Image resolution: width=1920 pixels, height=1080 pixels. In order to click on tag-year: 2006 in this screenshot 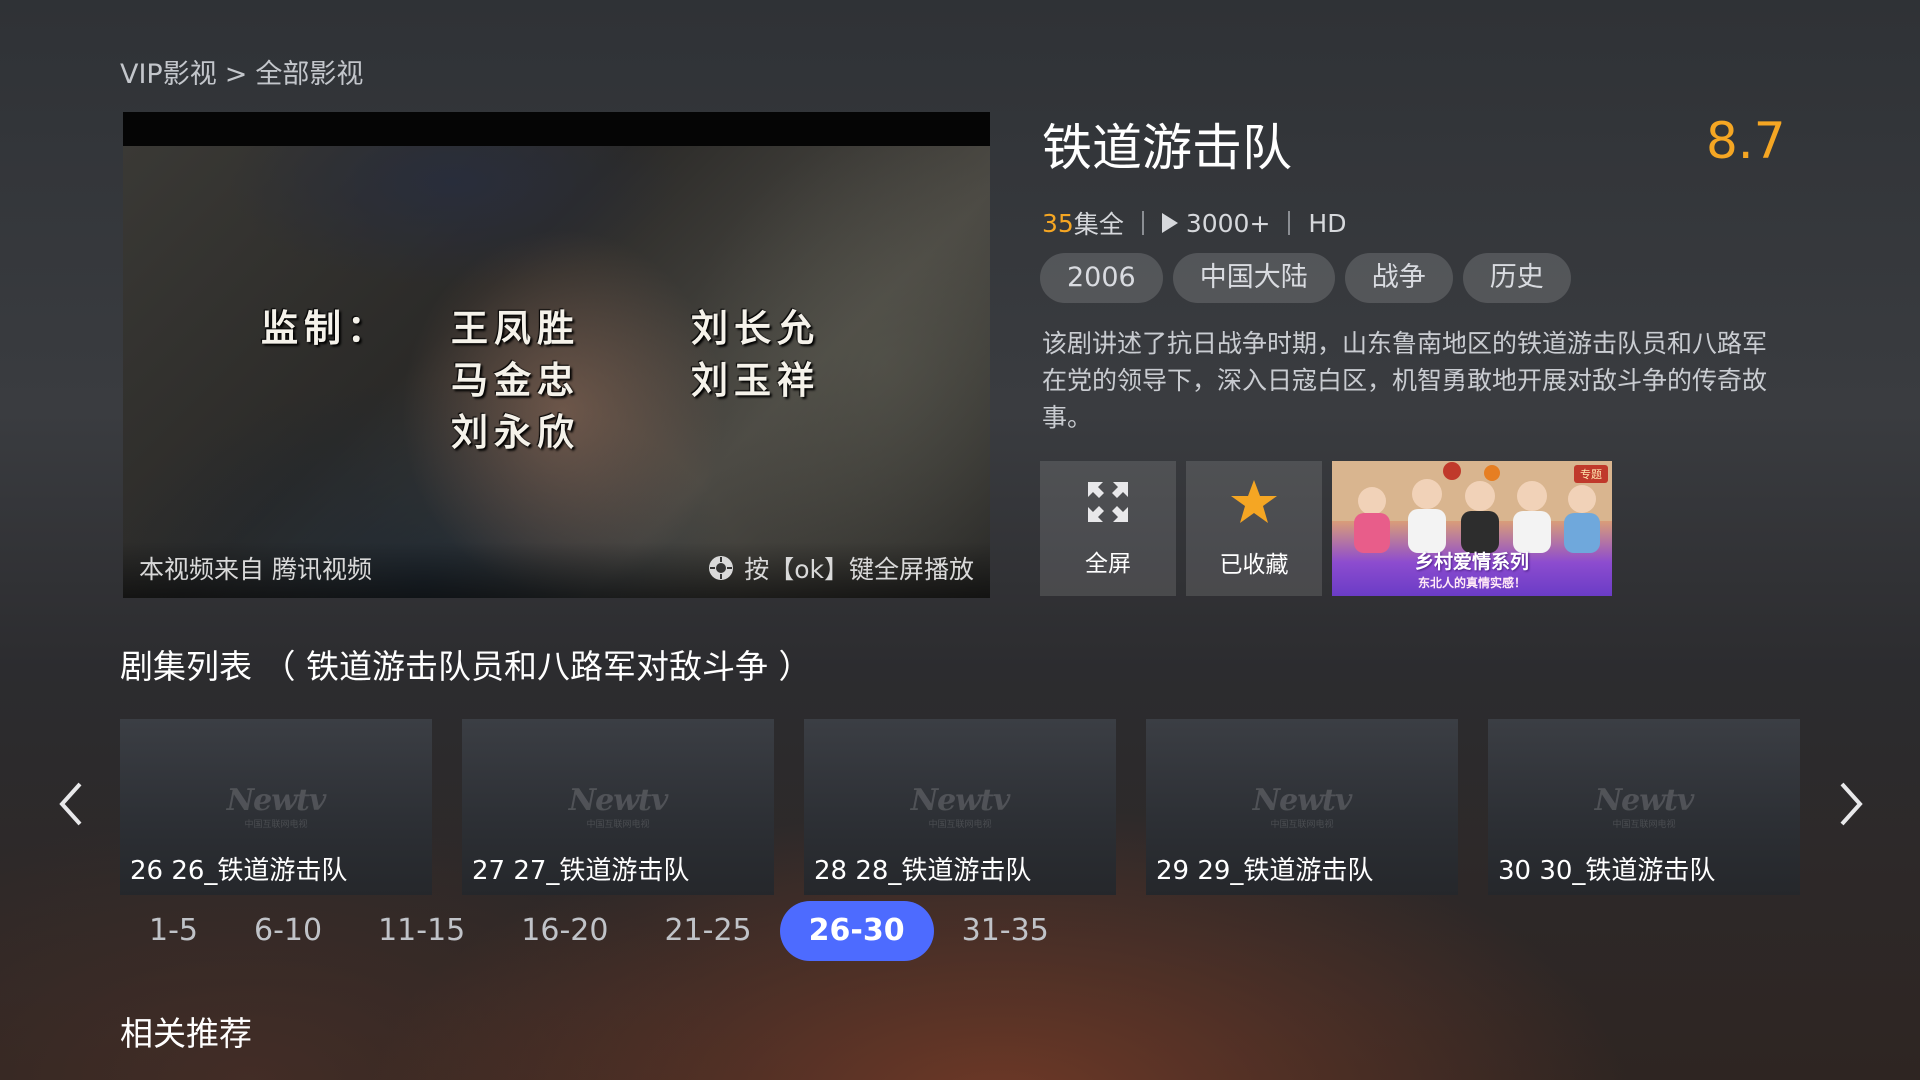, I will do `click(1101, 278)`.